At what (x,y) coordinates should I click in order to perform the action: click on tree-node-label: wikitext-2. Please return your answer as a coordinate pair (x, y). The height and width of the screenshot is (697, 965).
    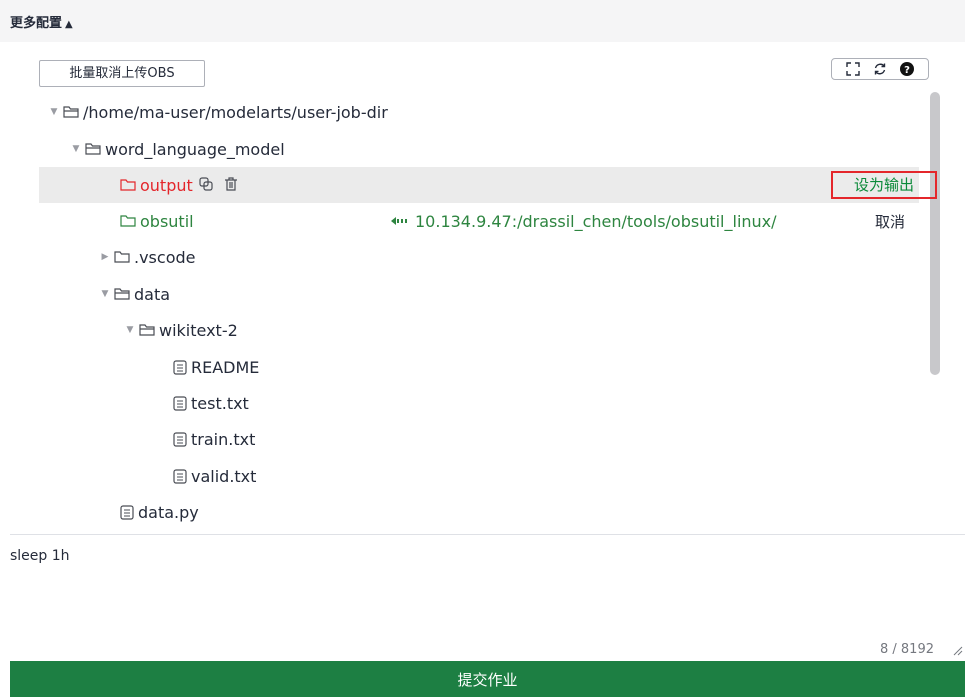
    Looking at the image, I should click on (198, 330).